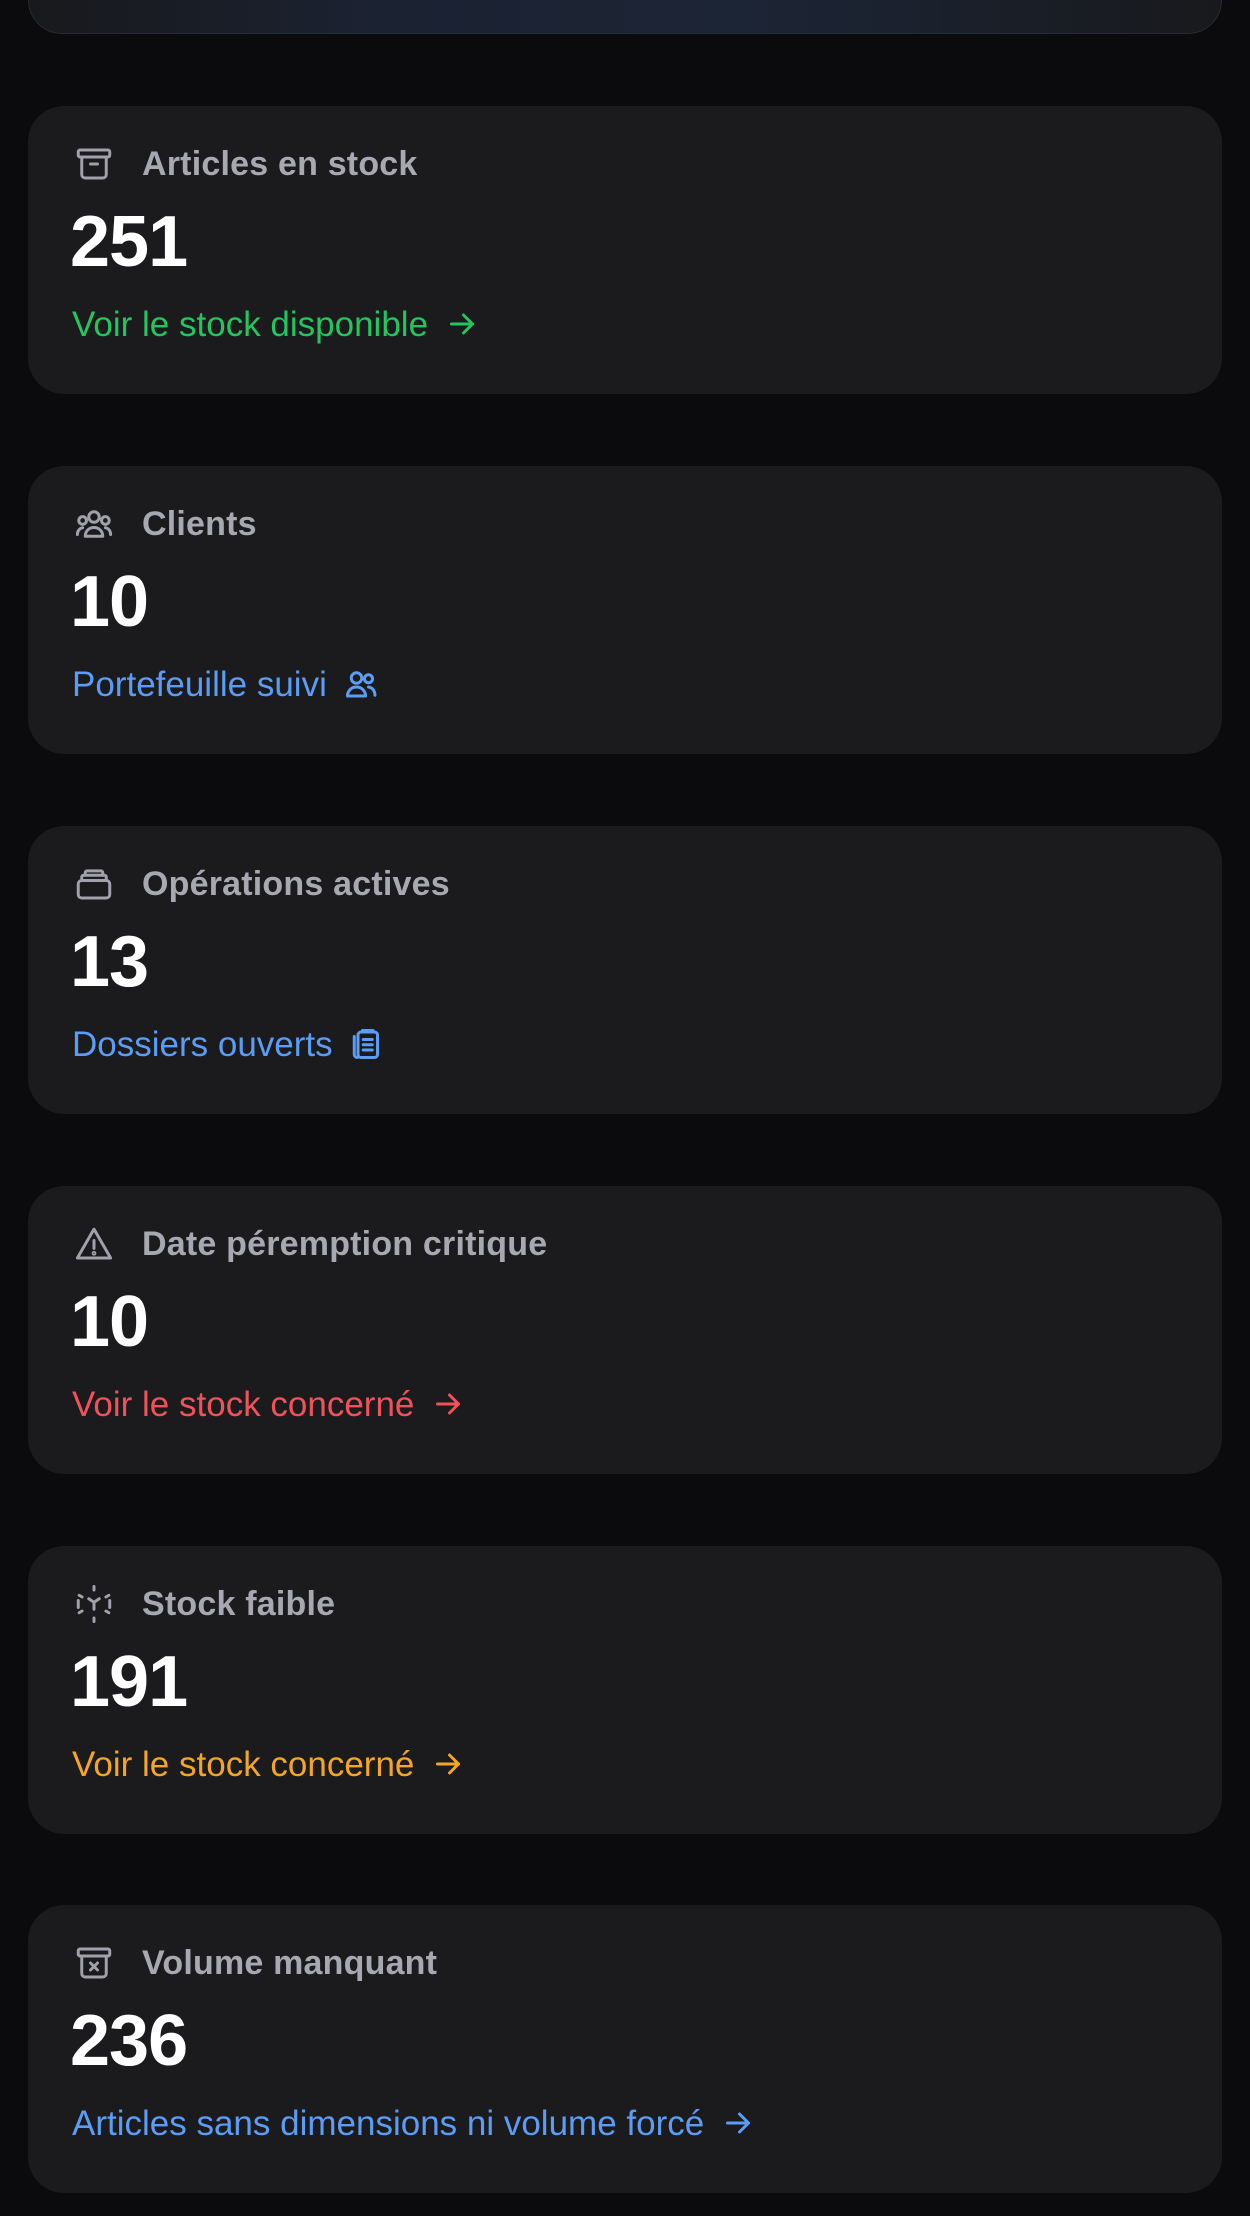 The image size is (1250, 2216). Describe the element at coordinates (290, 1962) in the screenshot. I see `card-label: Volume manquant` at that location.